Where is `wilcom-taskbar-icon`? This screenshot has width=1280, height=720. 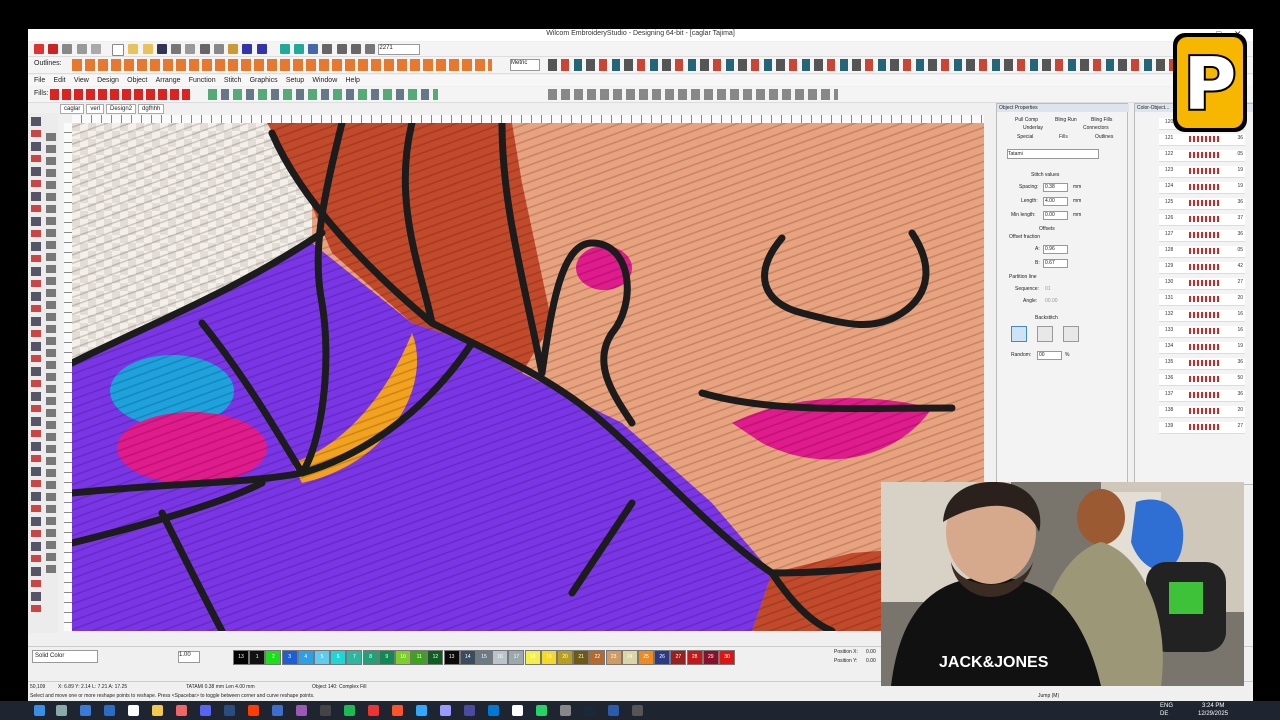 wilcom-taskbar-icon is located at coordinates (613, 710).